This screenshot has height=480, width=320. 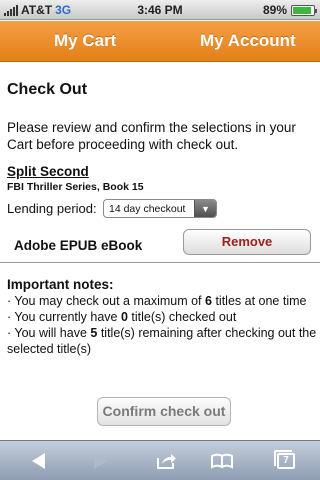 What do you see at coordinates (166, 460) in the screenshot?
I see `share-icon` at bounding box center [166, 460].